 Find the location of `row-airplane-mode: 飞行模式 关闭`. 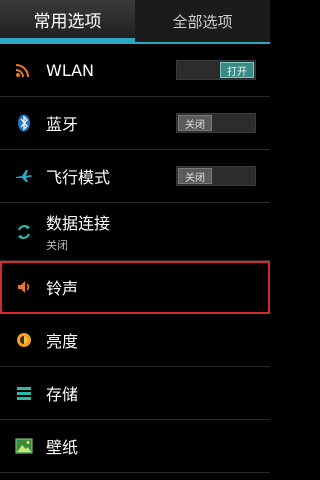

row-airplane-mode: 飞行模式 关闭 is located at coordinates (135, 176).